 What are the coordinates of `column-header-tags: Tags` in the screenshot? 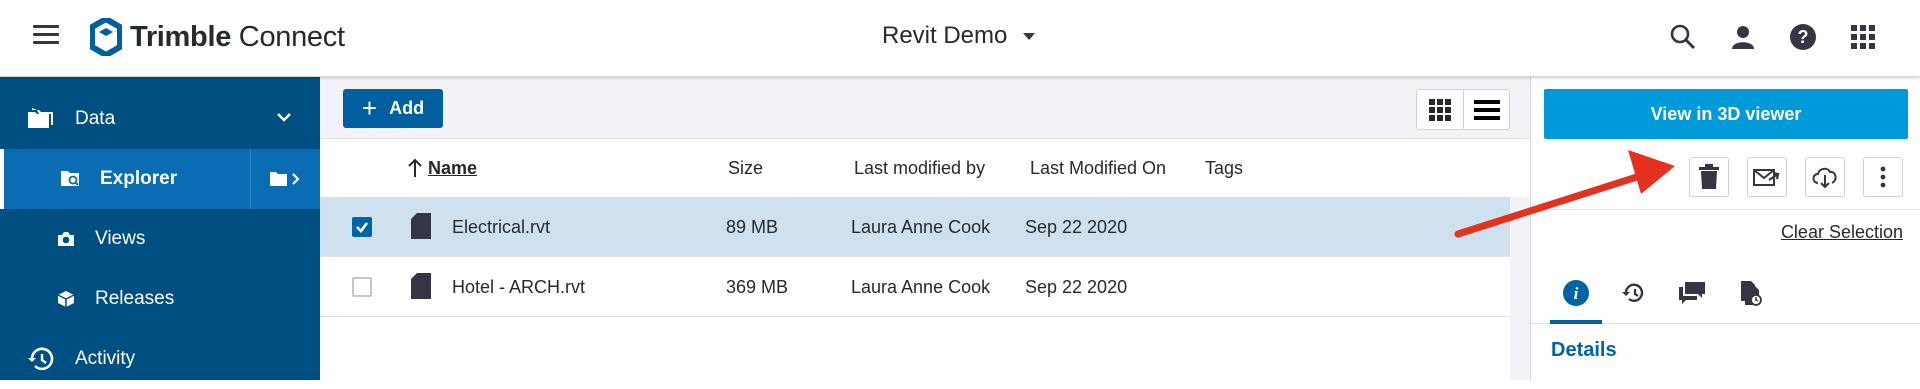 It's located at (1224, 168).